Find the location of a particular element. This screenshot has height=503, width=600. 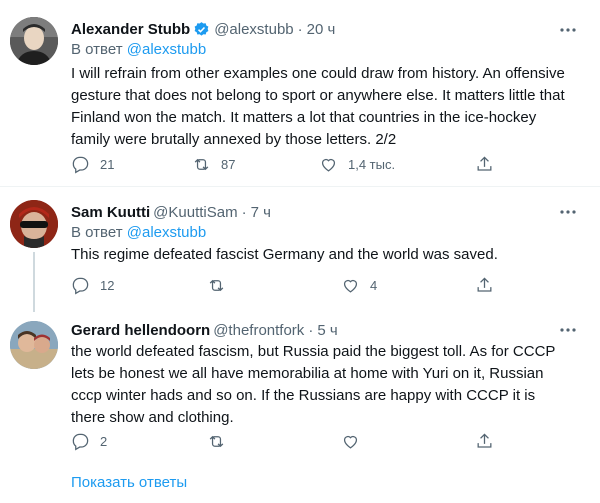

thread-line is located at coordinates (34, 282).